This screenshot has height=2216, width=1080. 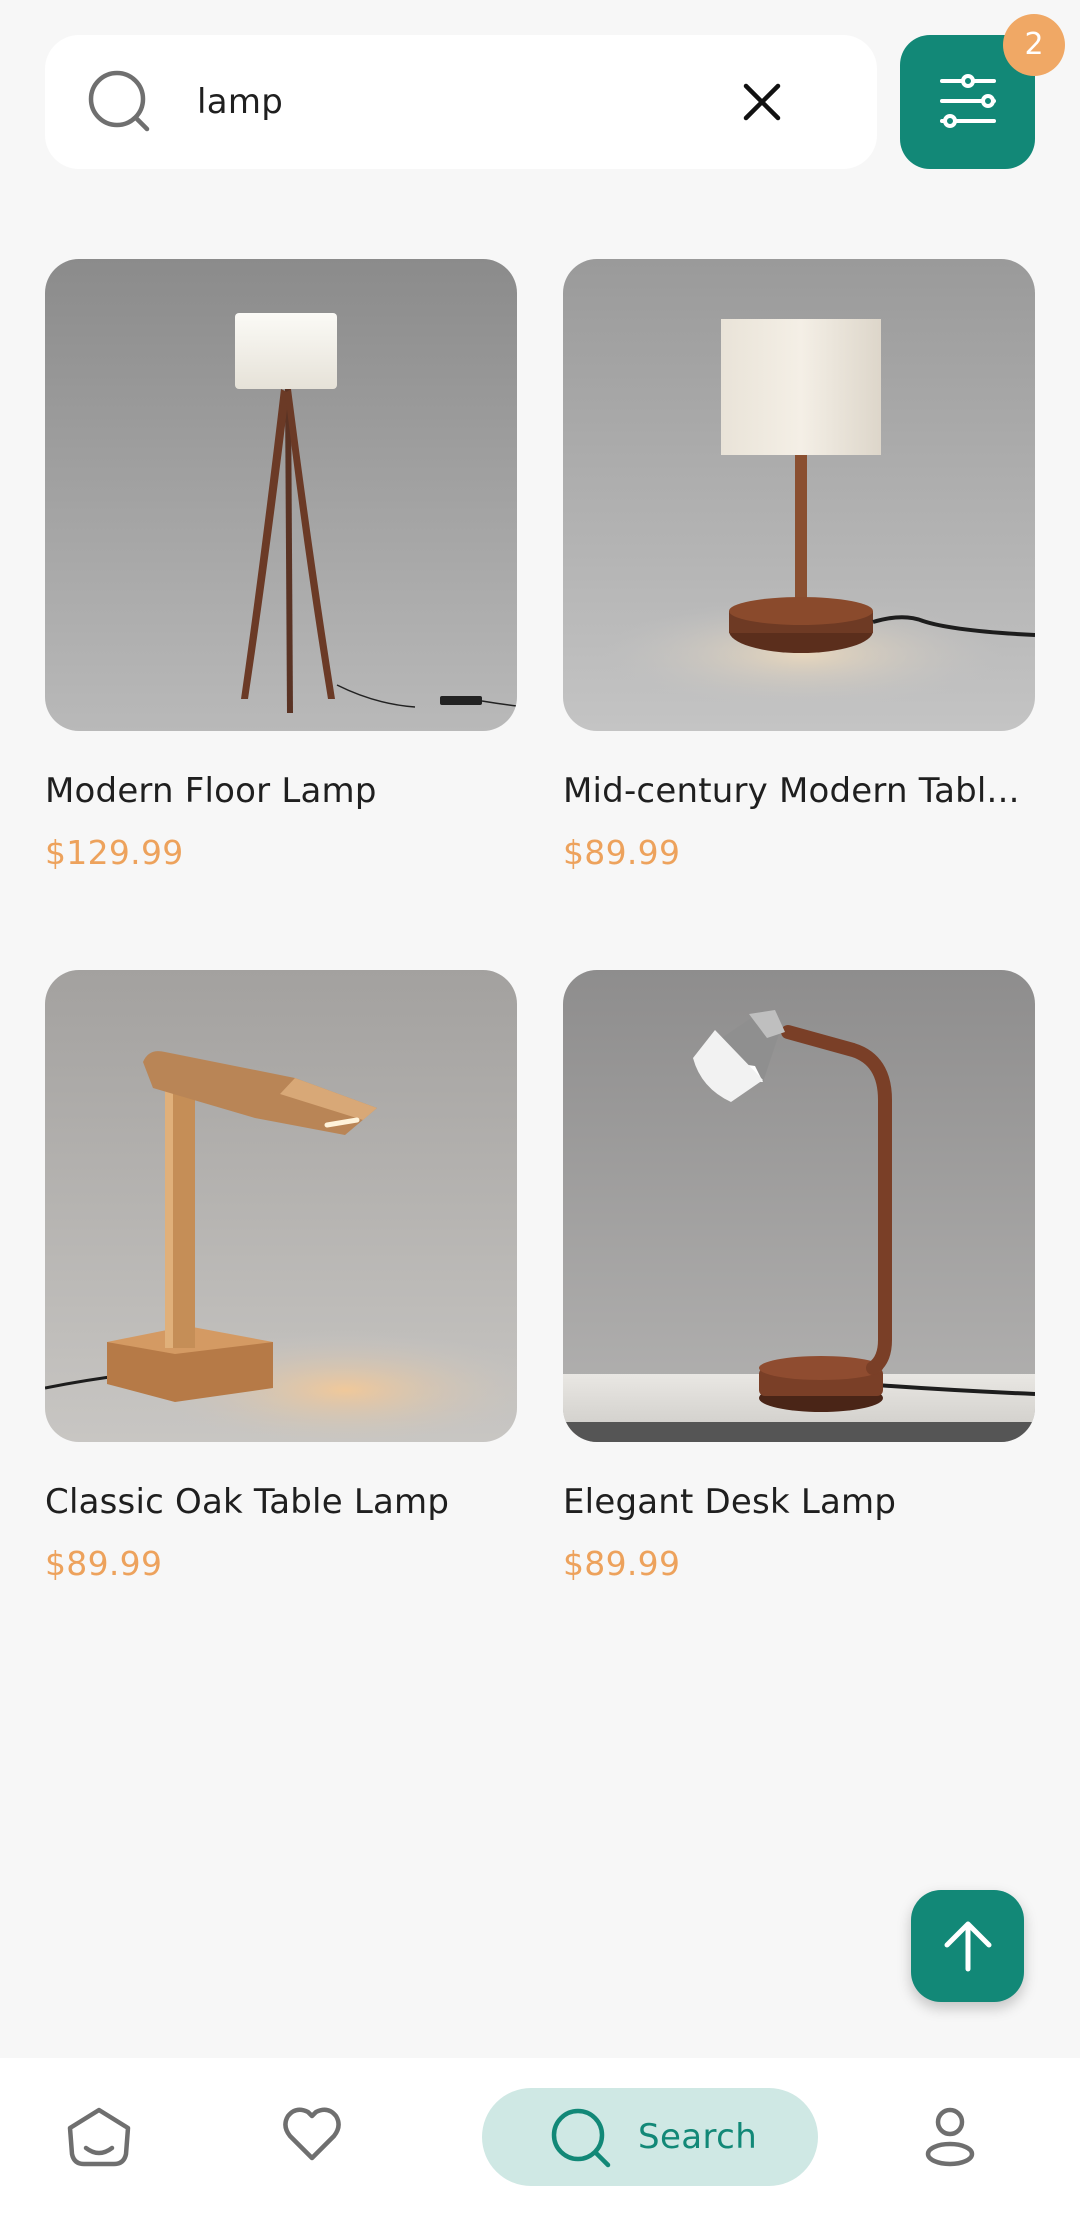 I want to click on nav-profile, so click(x=958, y=2137).